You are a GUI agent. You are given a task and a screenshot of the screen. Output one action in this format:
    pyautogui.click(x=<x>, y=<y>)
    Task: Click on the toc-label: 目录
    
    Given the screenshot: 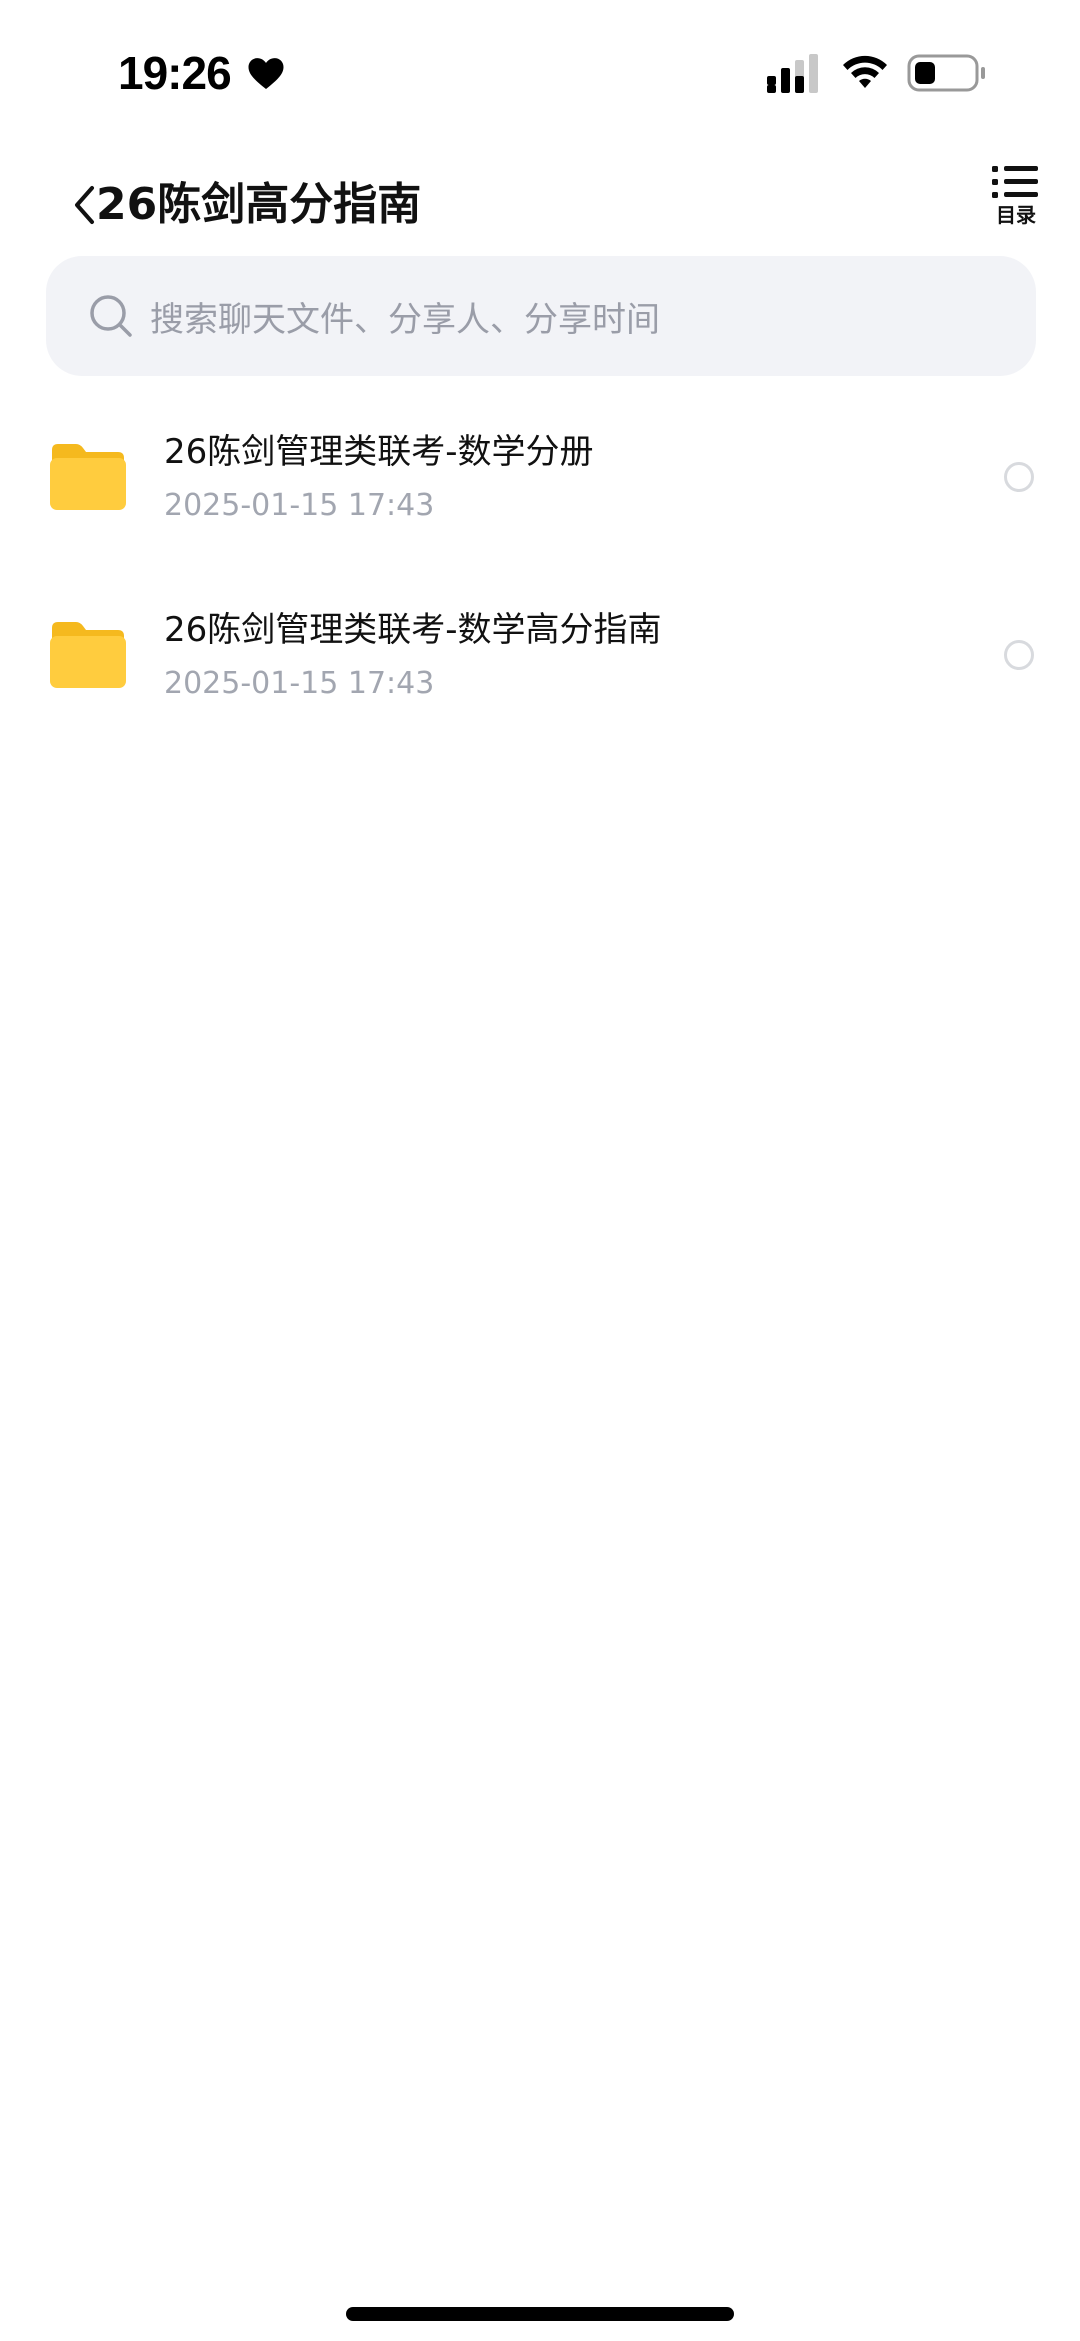 What is the action you would take?
    pyautogui.click(x=1016, y=215)
    